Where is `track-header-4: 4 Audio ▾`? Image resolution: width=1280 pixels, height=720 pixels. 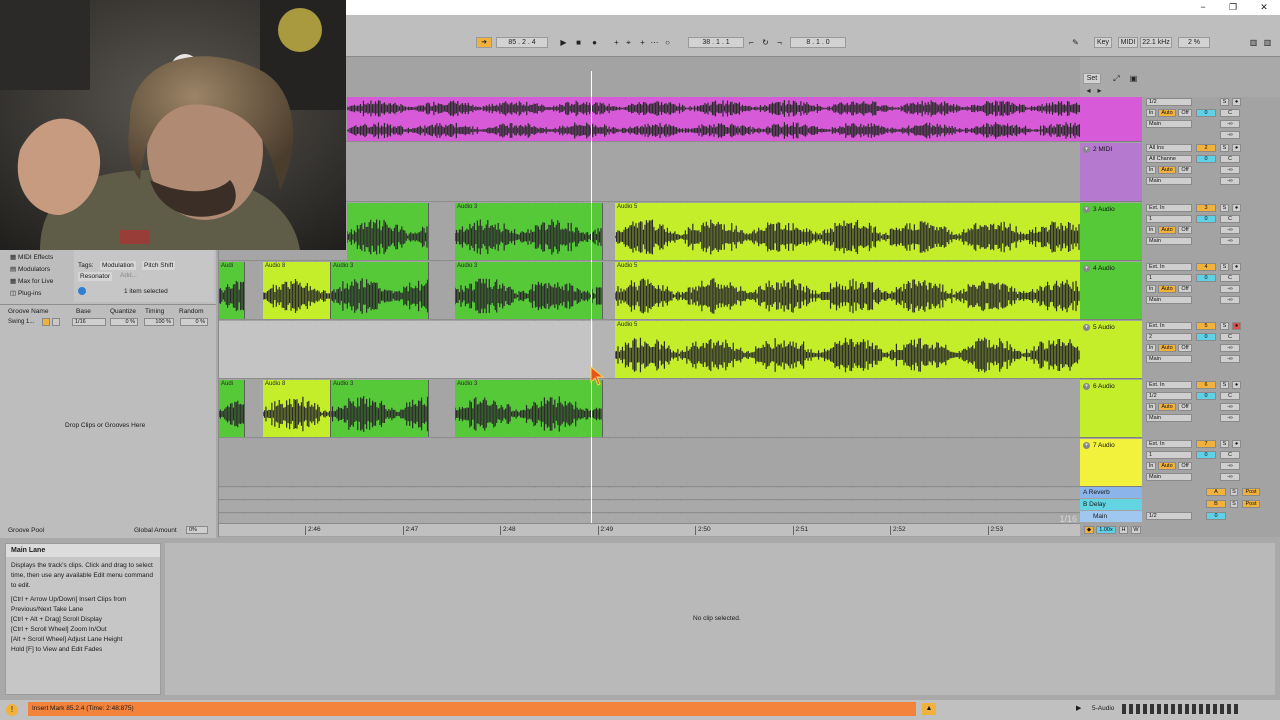
track-header-4: 4 Audio ▾ is located at coordinates (1111, 291).